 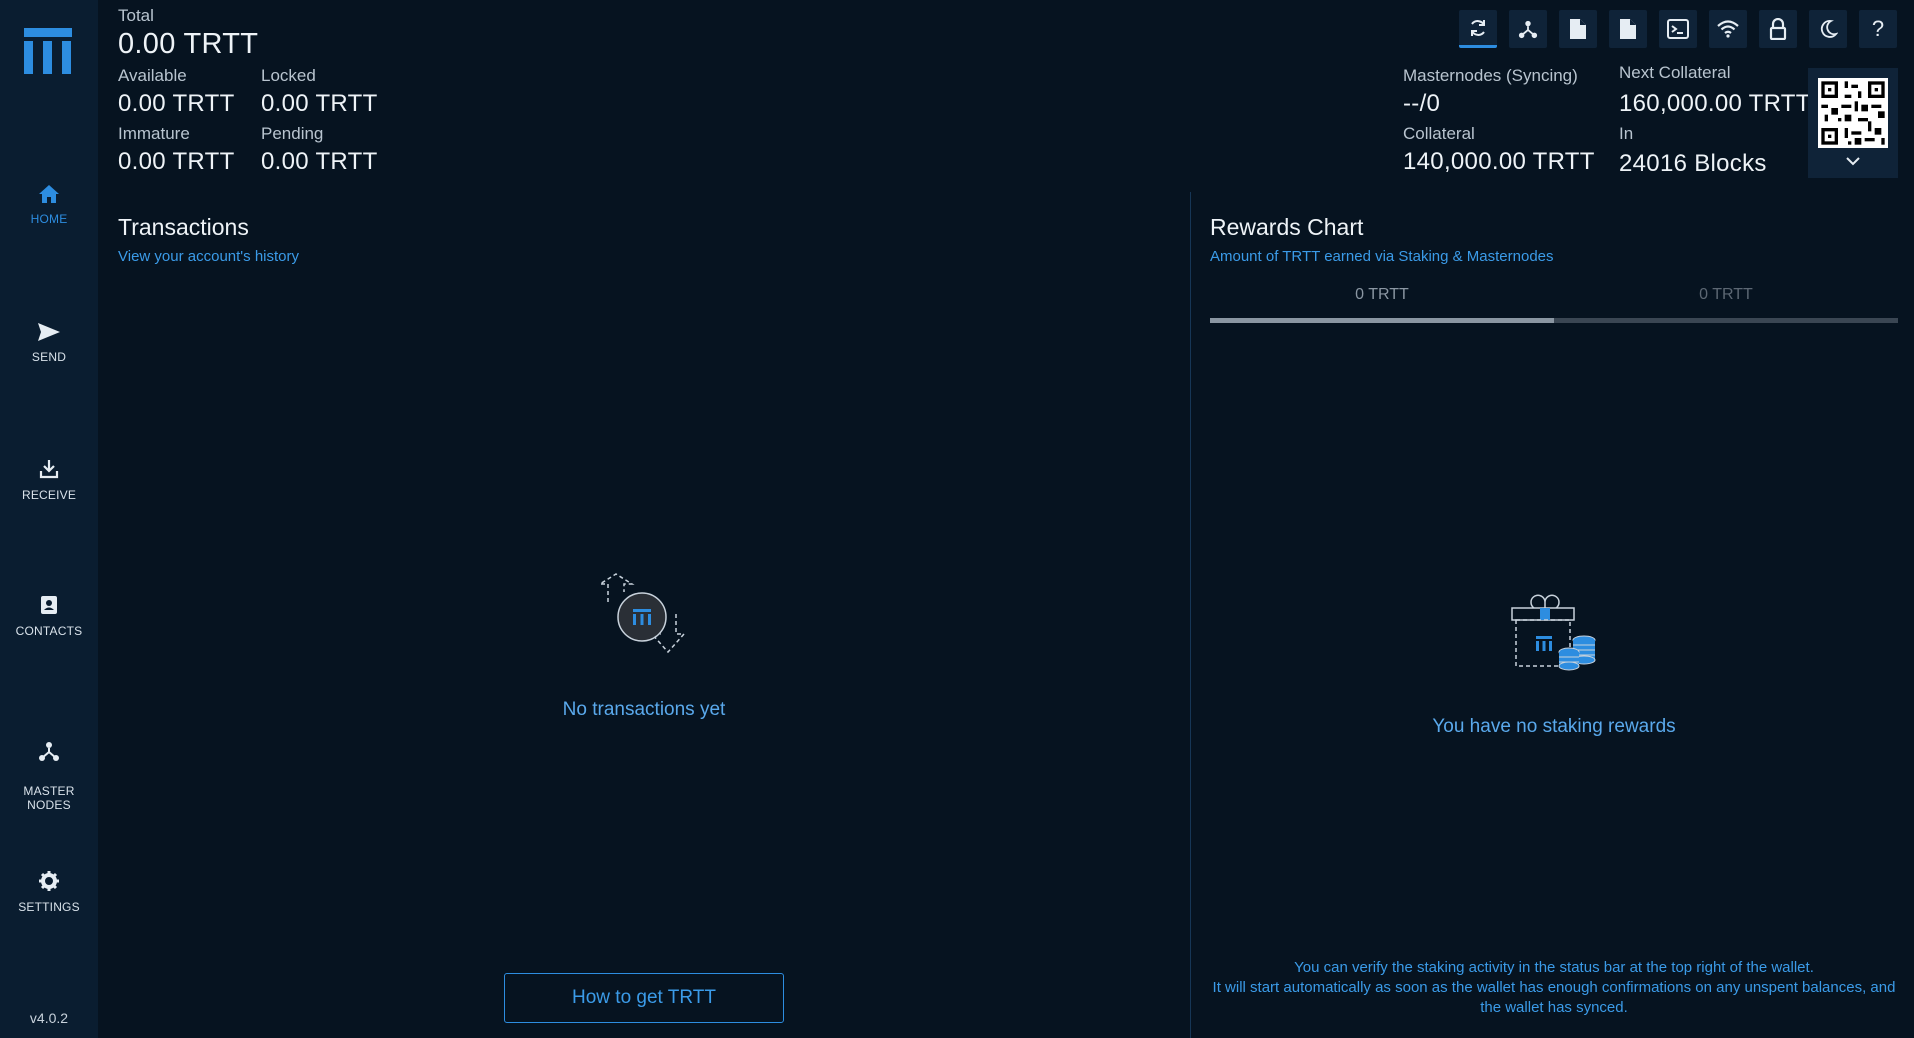 I want to click on sync-button, so click(x=1478, y=29).